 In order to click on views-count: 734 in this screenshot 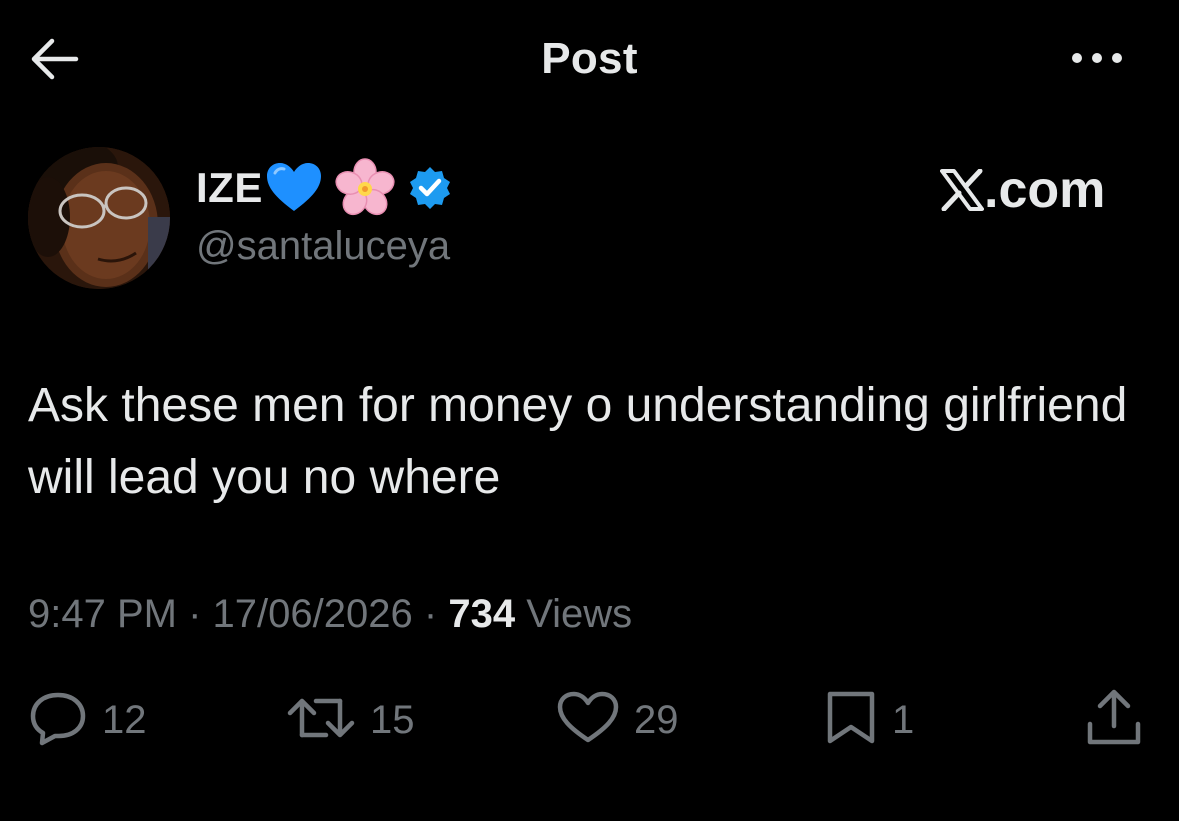, I will do `click(481, 614)`.